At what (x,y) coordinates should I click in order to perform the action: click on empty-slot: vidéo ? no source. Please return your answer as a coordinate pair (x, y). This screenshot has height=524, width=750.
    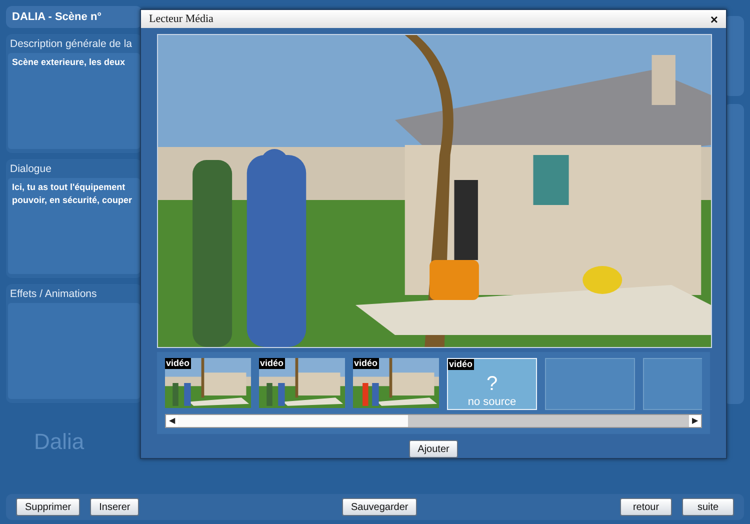
    Looking at the image, I should click on (492, 384).